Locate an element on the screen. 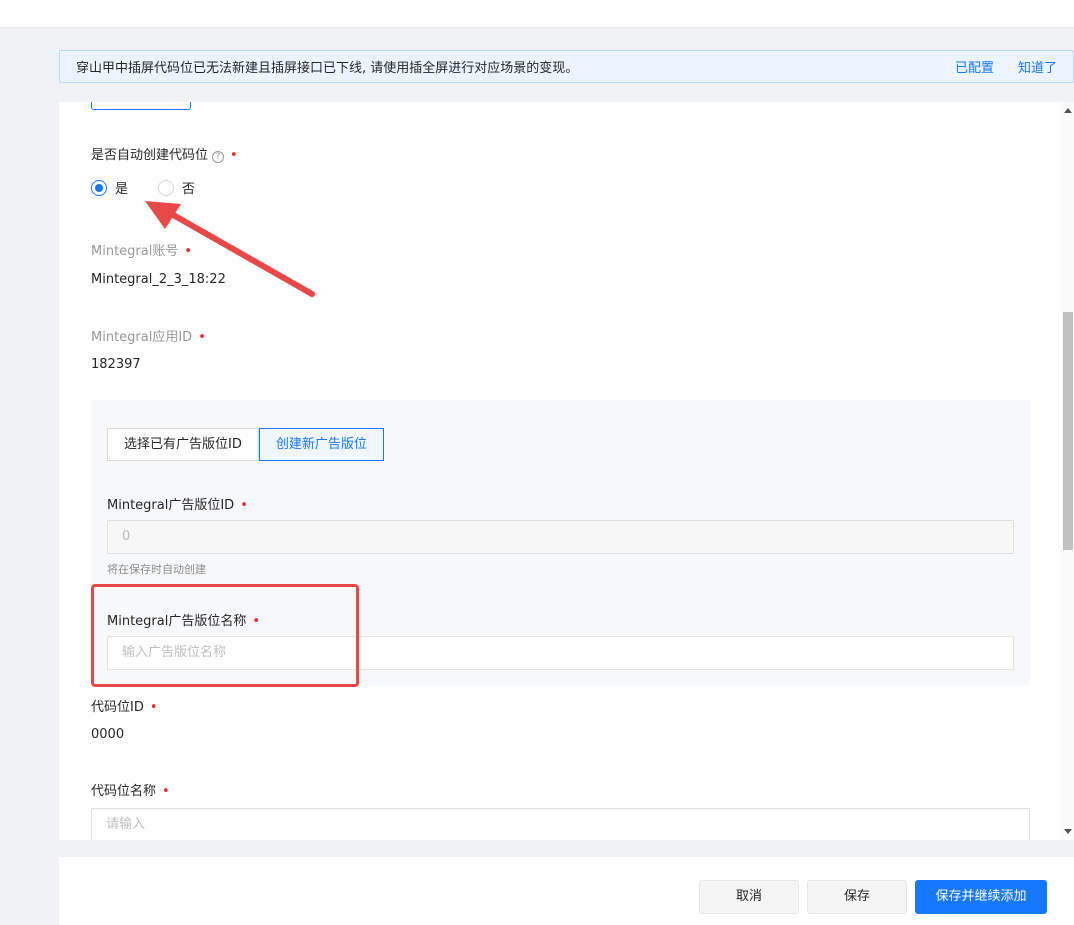  app-id-label: Mintegral应用ID • is located at coordinates (148, 337).